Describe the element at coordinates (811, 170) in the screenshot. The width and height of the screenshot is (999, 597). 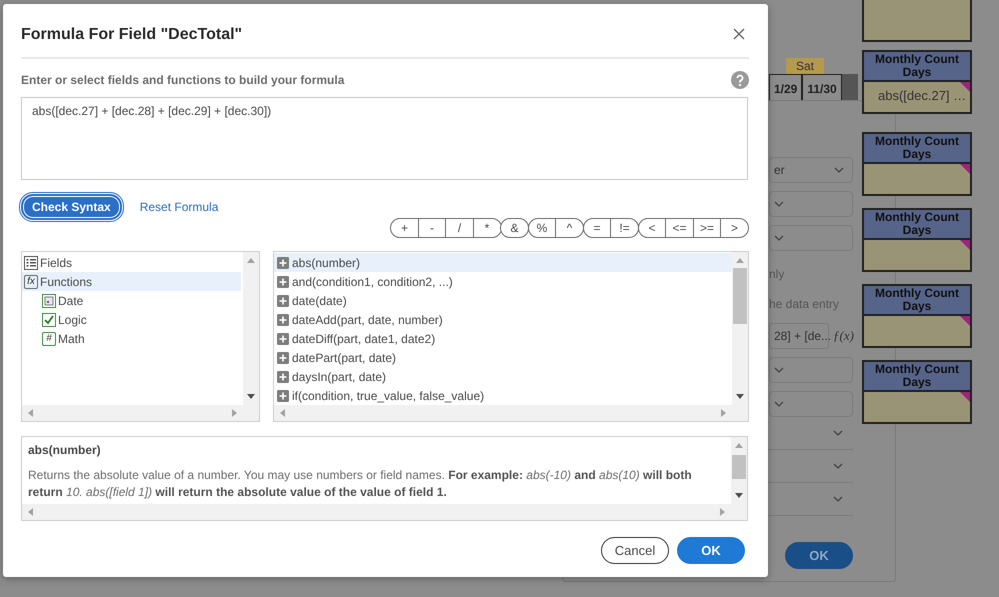
I see `dropdown: er` at that location.